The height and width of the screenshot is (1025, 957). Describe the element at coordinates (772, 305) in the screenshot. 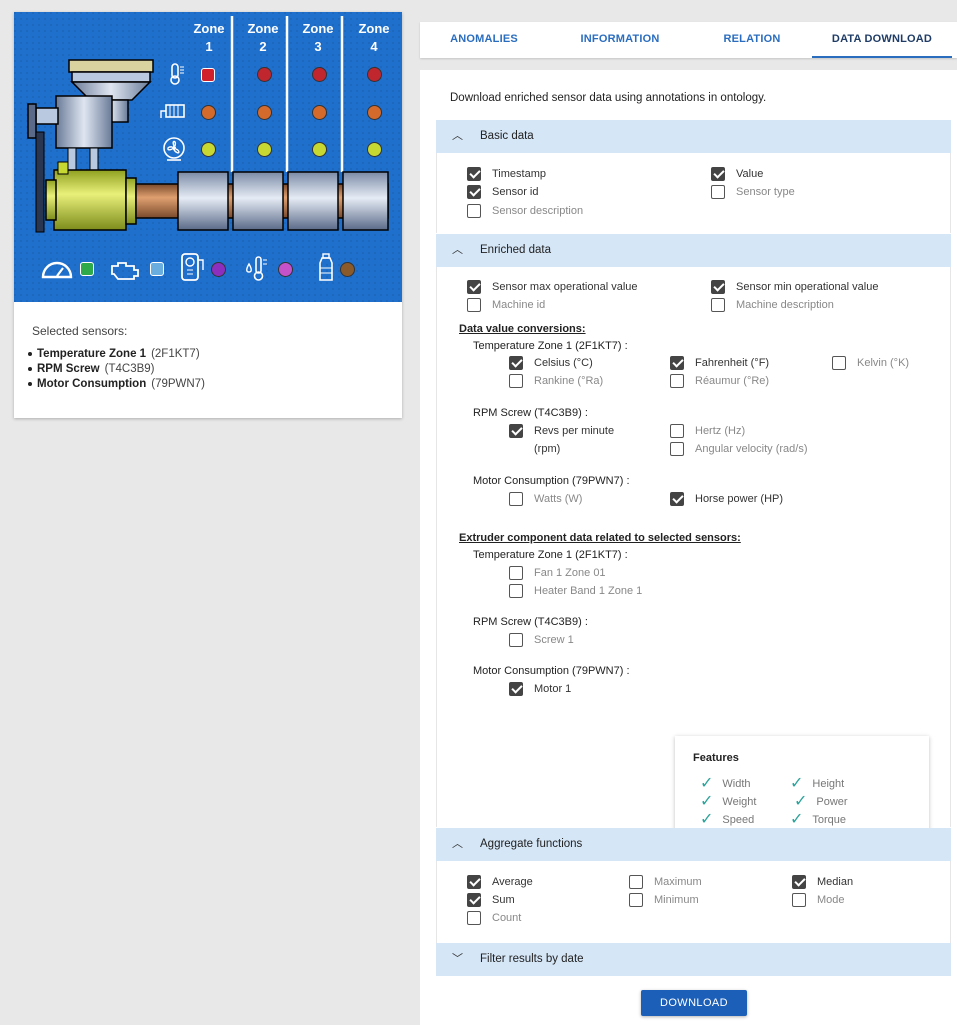

I see `machine-description-checkbox: Machine description` at that location.